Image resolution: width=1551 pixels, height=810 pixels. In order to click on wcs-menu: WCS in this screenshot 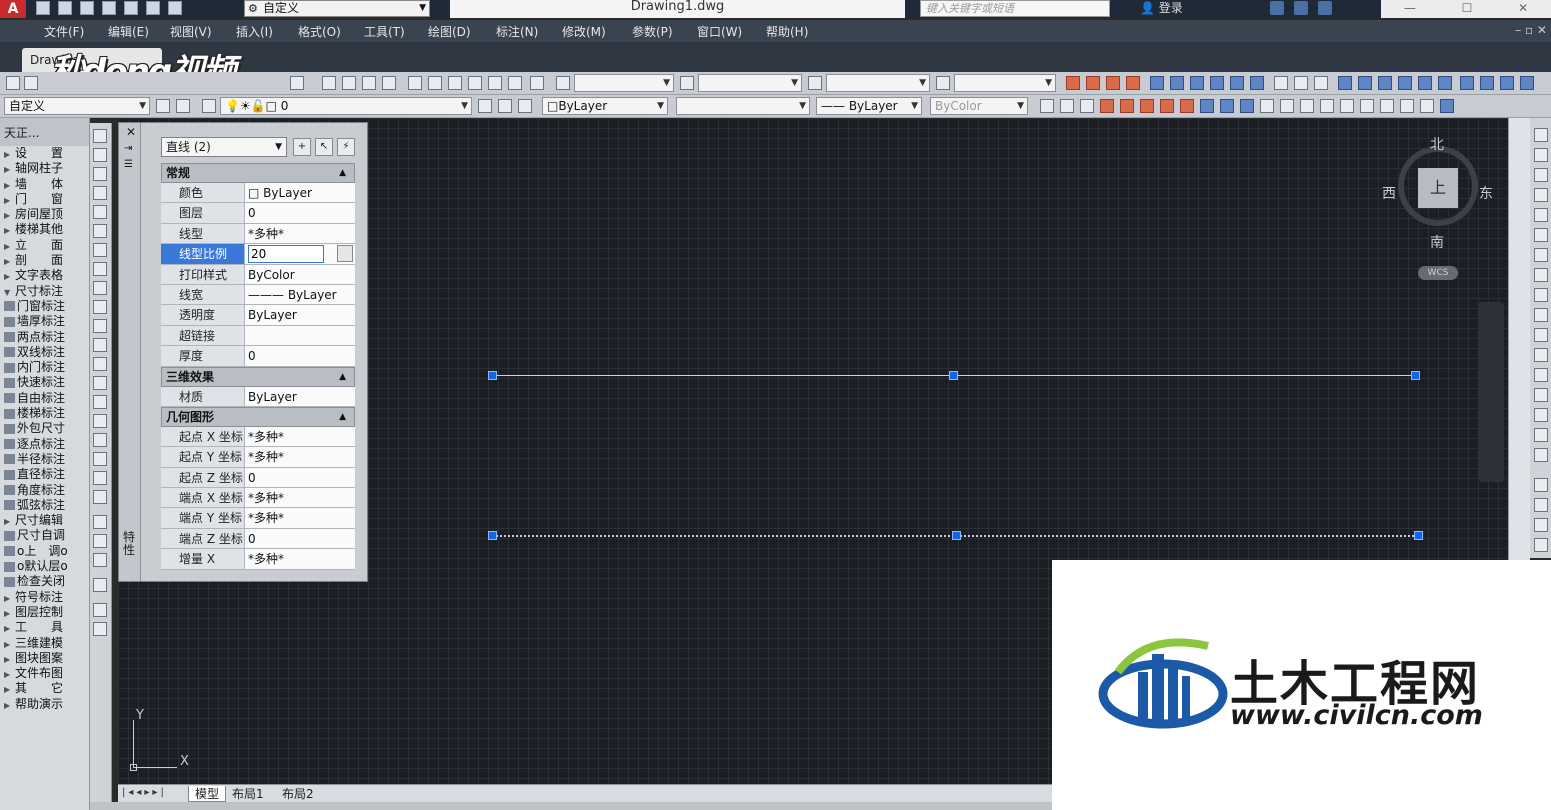, I will do `click(1438, 273)`.